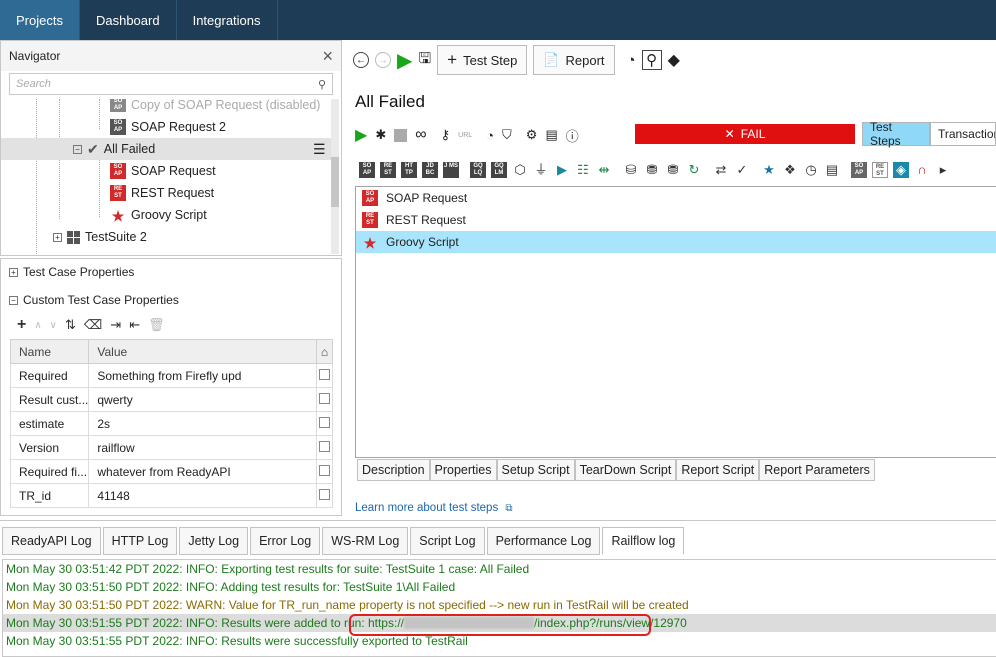 The width and height of the screenshot is (996, 657). What do you see at coordinates (365, 541) in the screenshot?
I see `tab-wsrm-log: WS-RM Log` at bounding box center [365, 541].